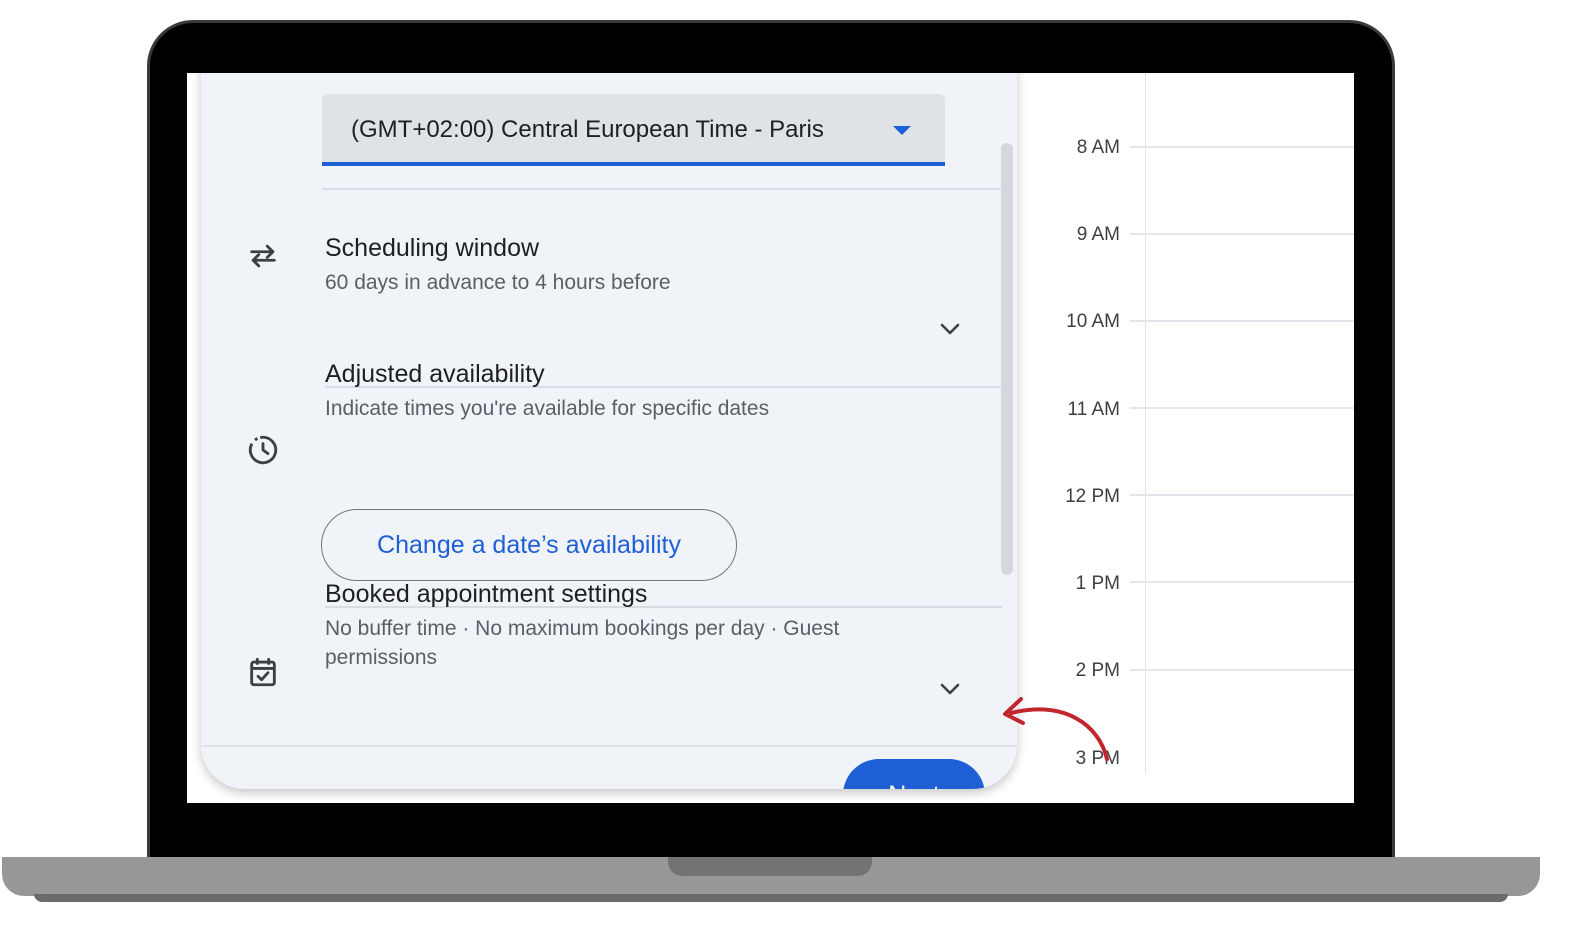 The height and width of the screenshot is (938, 1582). Describe the element at coordinates (432, 248) in the screenshot. I see `section-title: Scheduling window` at that location.